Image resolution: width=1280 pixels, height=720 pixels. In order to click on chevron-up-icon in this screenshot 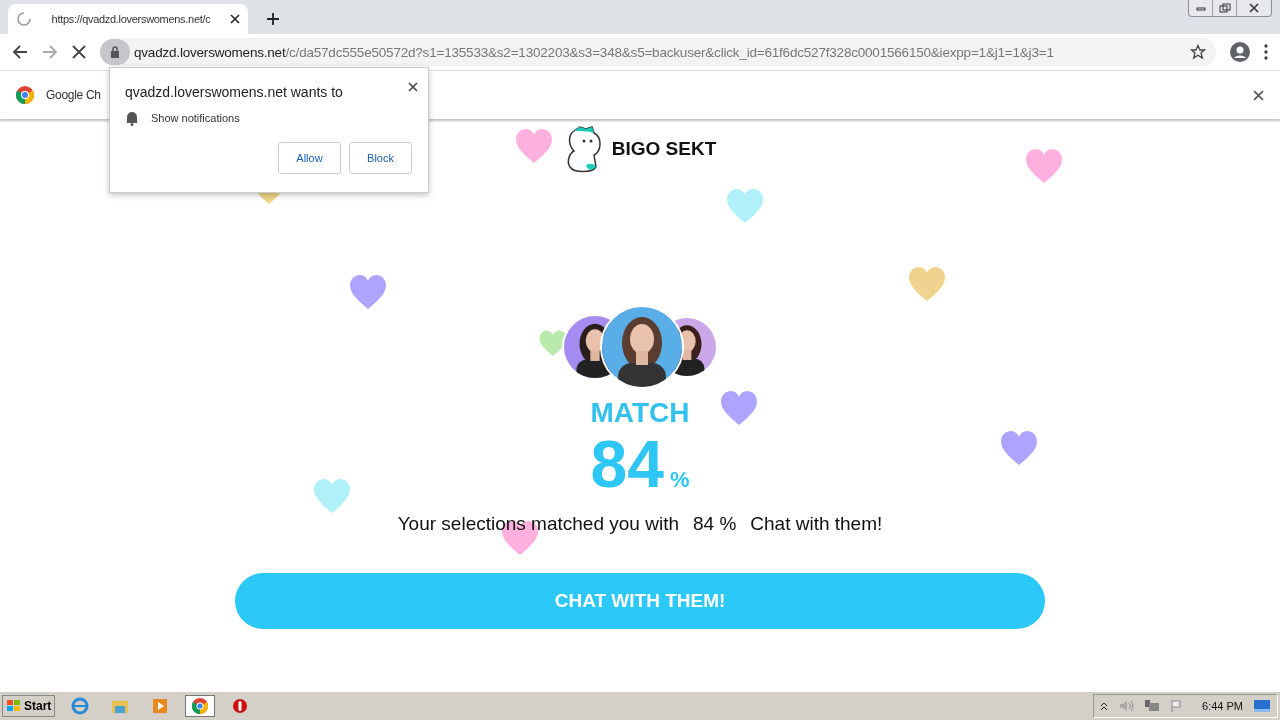, I will do `click(1104, 706)`.